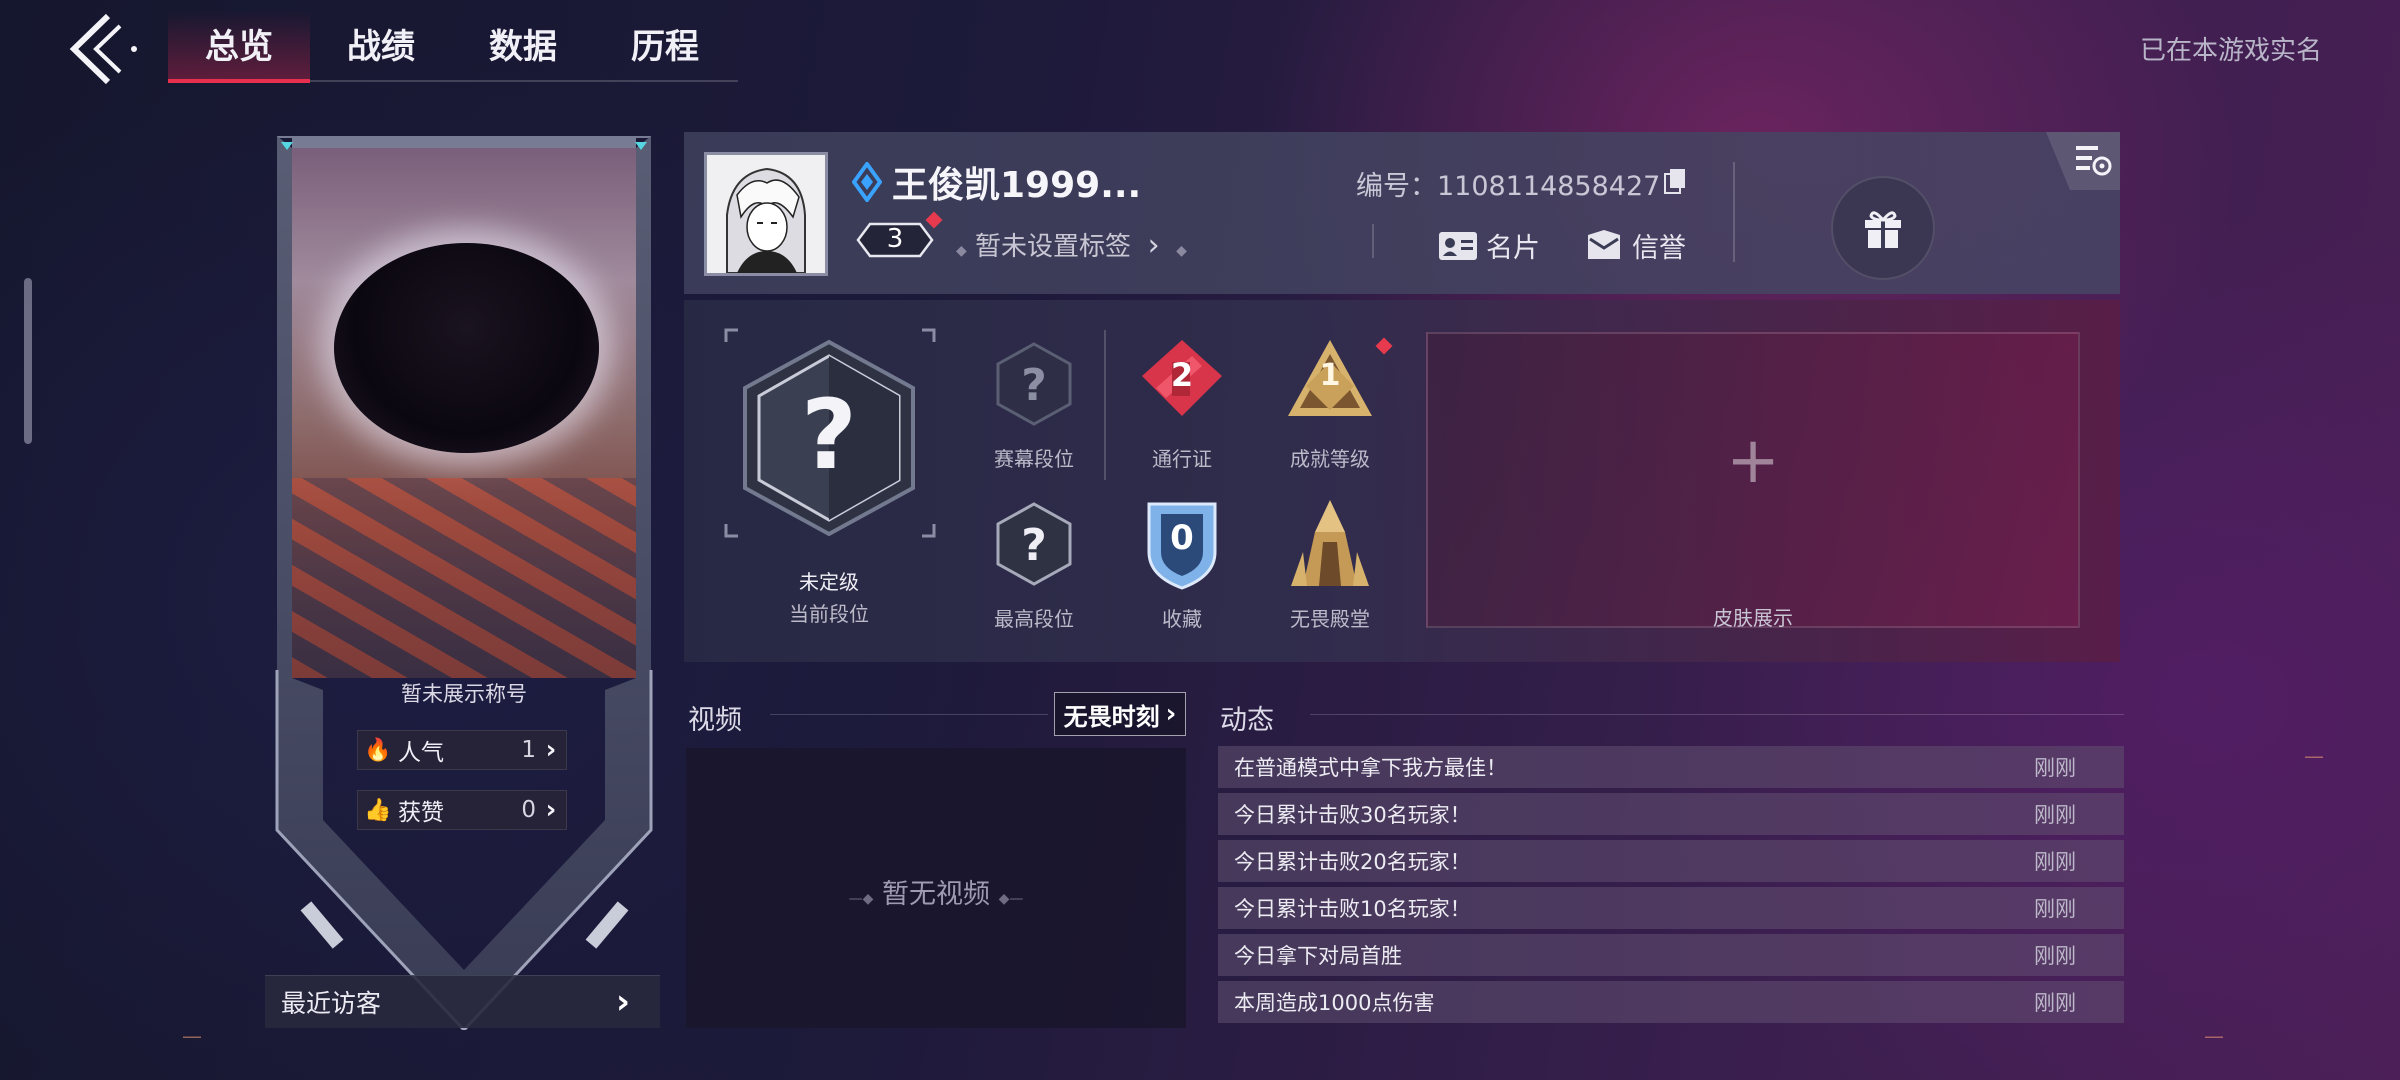  I want to click on unranked-hex-icon: ?, so click(829, 438).